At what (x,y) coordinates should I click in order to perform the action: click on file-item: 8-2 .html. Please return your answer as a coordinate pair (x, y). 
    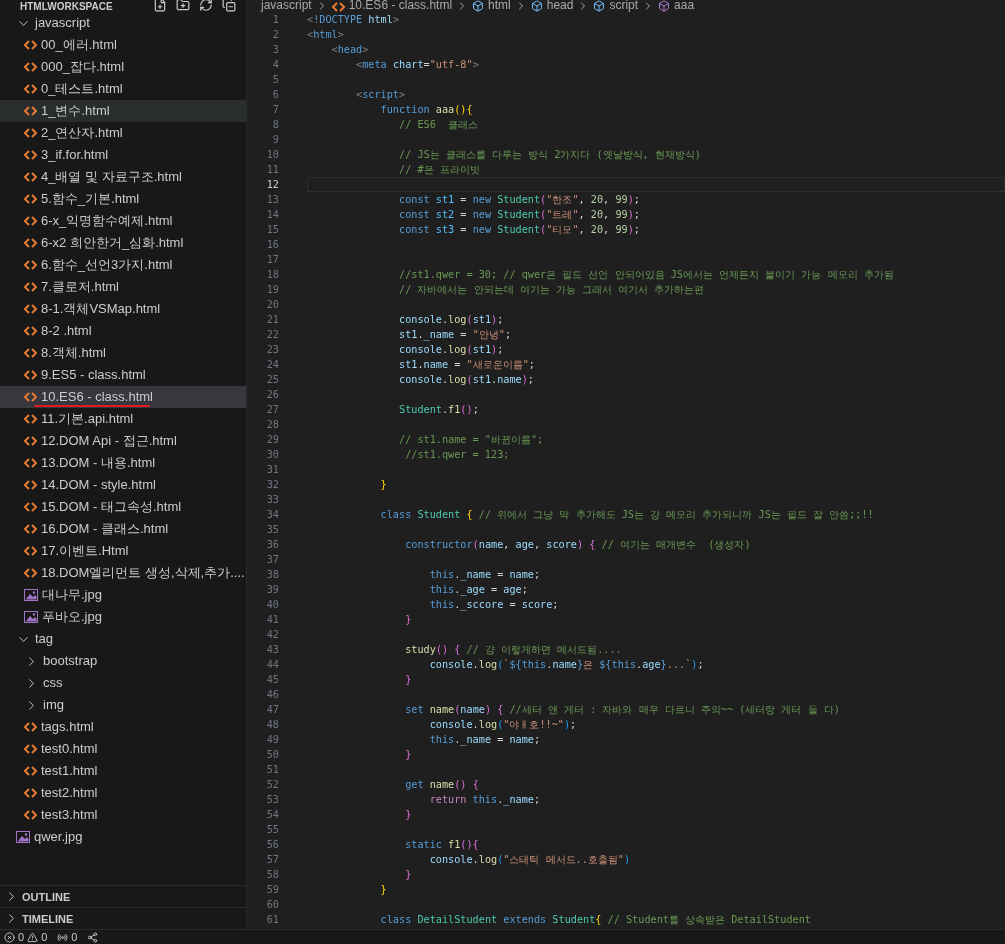
    Looking at the image, I should click on (123, 331).